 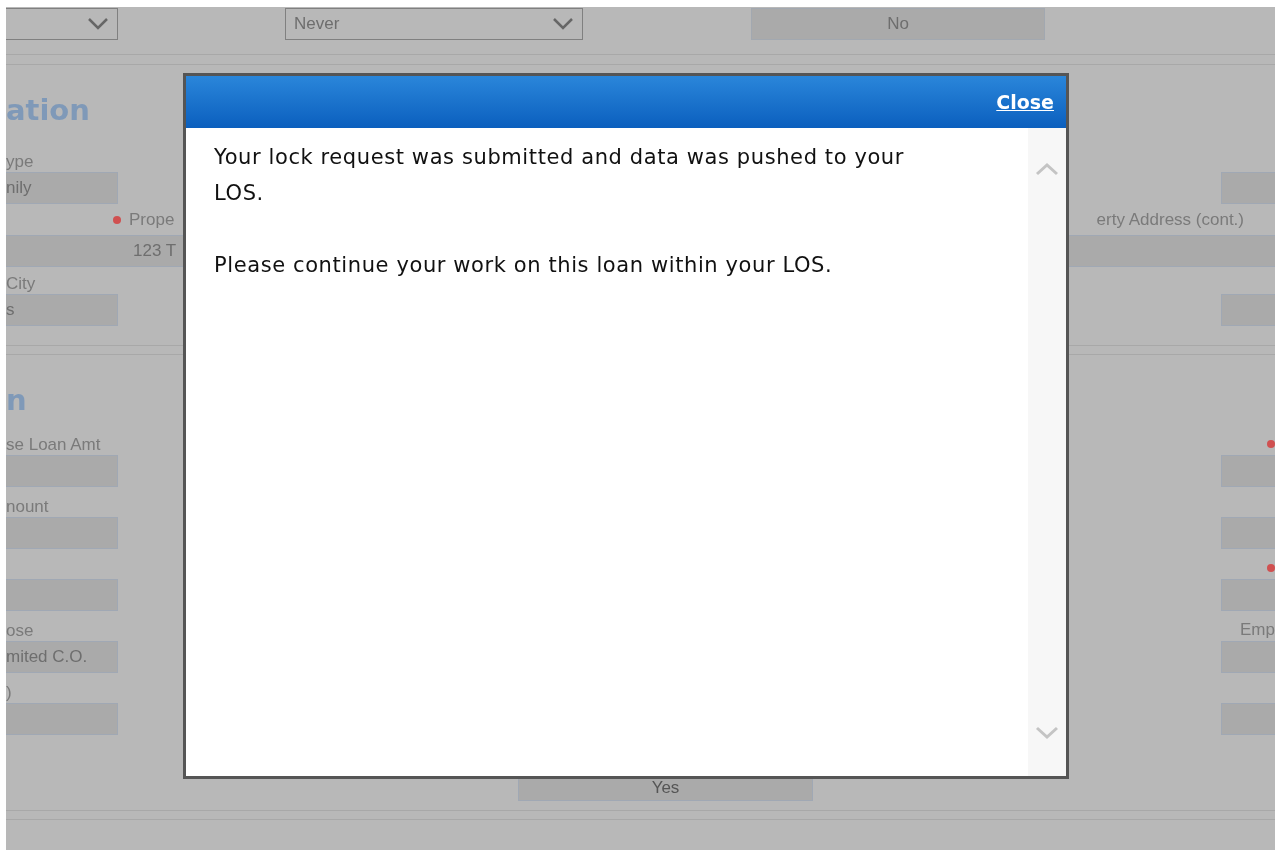 What do you see at coordinates (48, 110) in the screenshot?
I see `section-heading: ation` at bounding box center [48, 110].